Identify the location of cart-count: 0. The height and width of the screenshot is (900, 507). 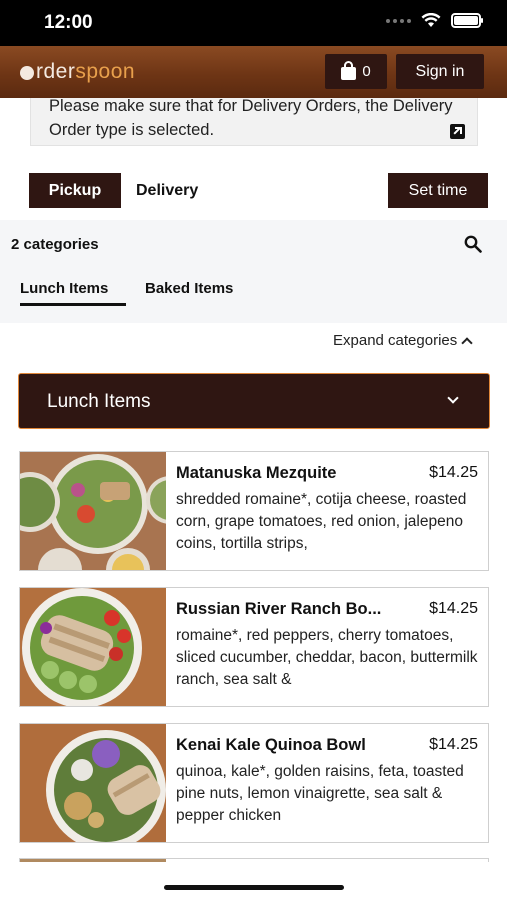
(366, 71).